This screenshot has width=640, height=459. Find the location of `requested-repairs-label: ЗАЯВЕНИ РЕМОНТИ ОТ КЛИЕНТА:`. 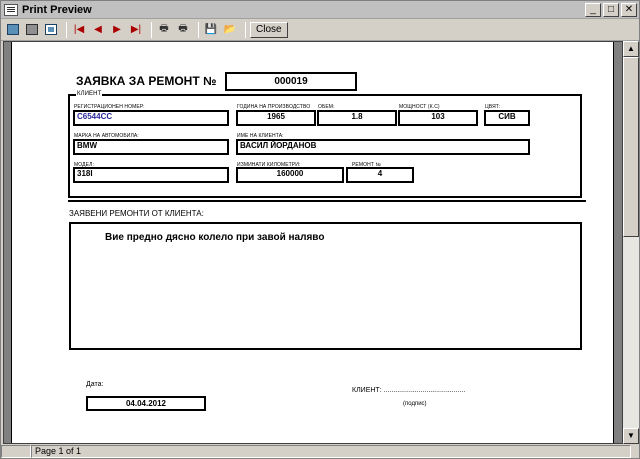

requested-repairs-label: ЗАЯВЕНИ РЕМОНТИ ОТ КЛИЕНТА: is located at coordinates (136, 213).